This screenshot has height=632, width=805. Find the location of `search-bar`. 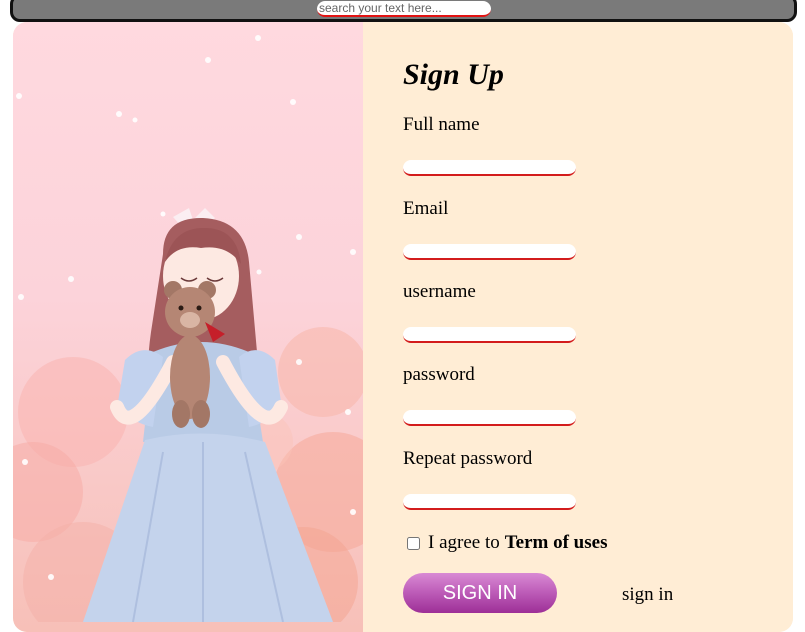

search-bar is located at coordinates (403, 11).